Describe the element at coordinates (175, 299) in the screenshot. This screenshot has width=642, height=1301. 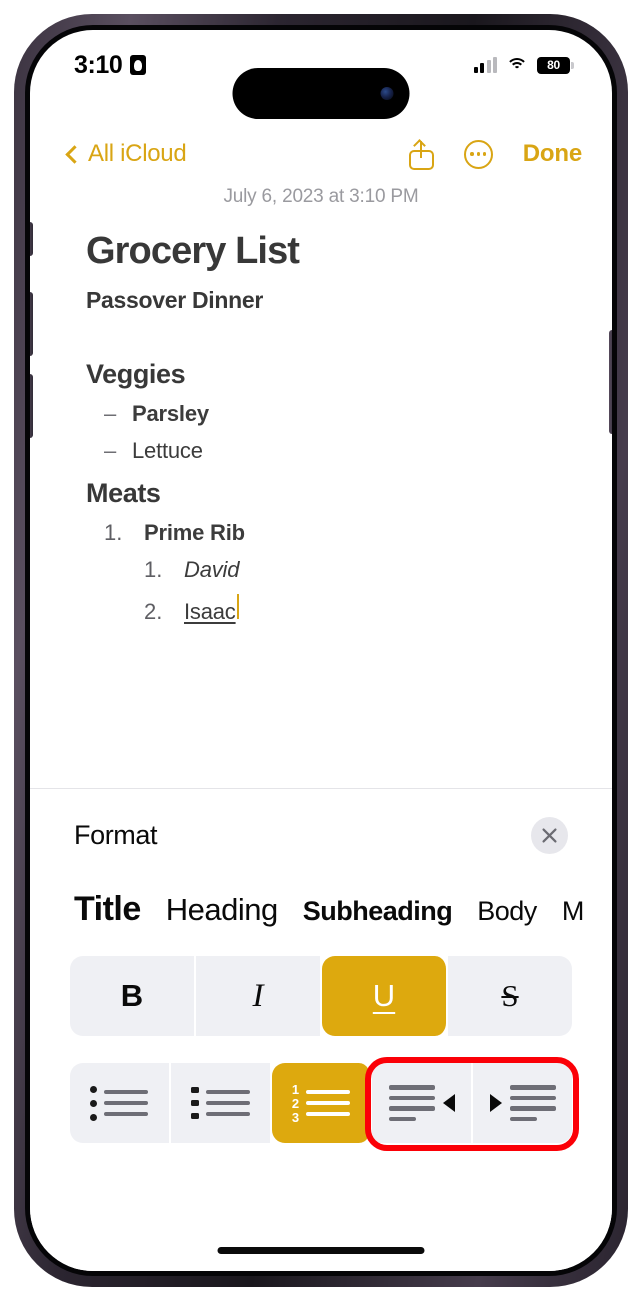
I see `note-subheading: Passover Dinner` at that location.